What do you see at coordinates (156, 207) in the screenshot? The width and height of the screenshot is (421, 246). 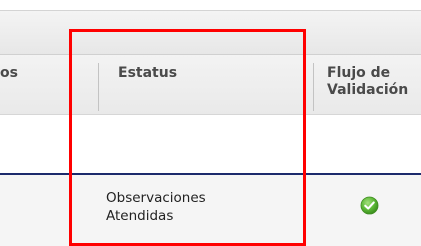 I see `status-cell: Observaciones Atendidas` at bounding box center [156, 207].